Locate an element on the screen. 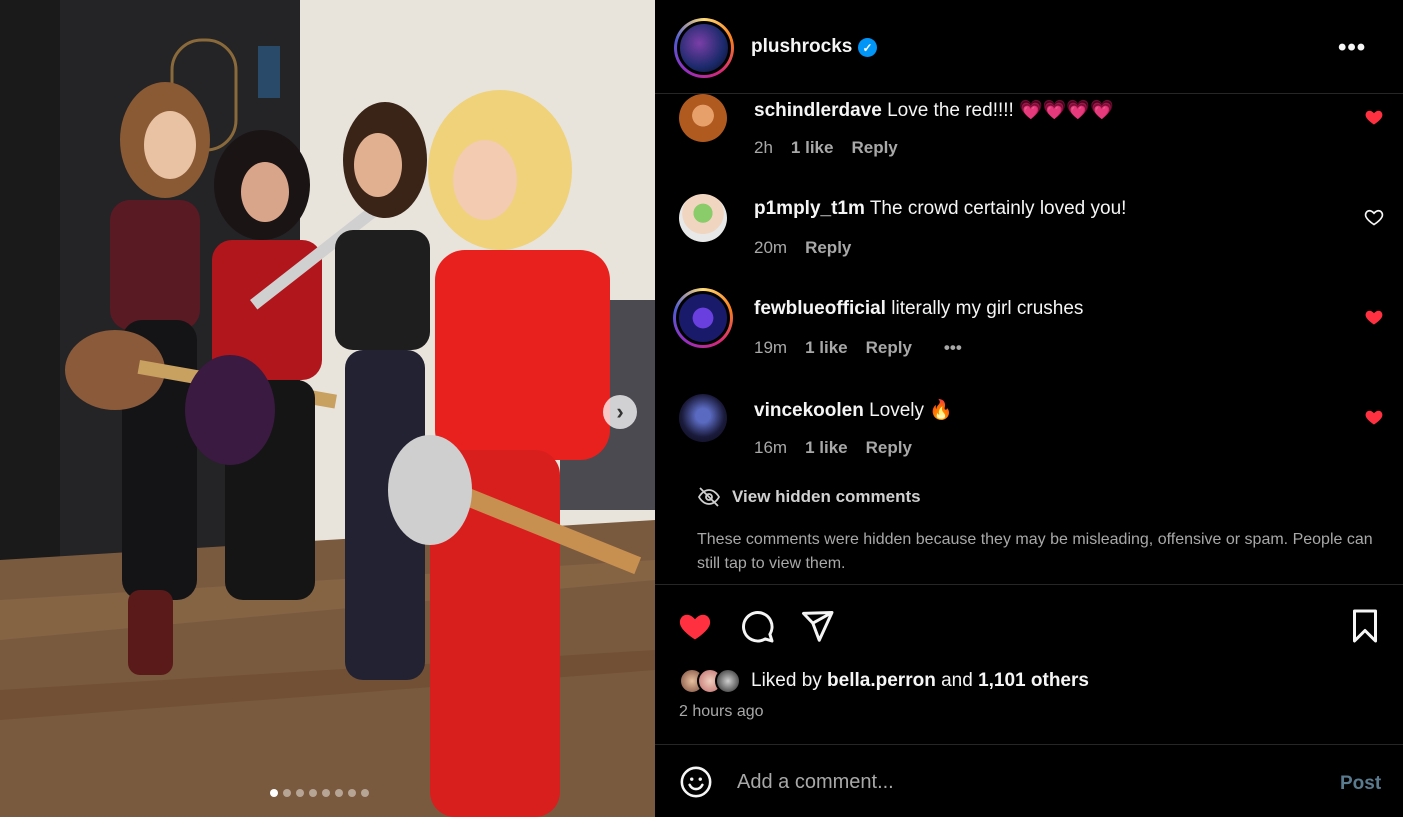 The width and height of the screenshot is (1403, 817). liked-by-row: Liked by bella.perron and 1,101 others is located at coordinates (884, 681).